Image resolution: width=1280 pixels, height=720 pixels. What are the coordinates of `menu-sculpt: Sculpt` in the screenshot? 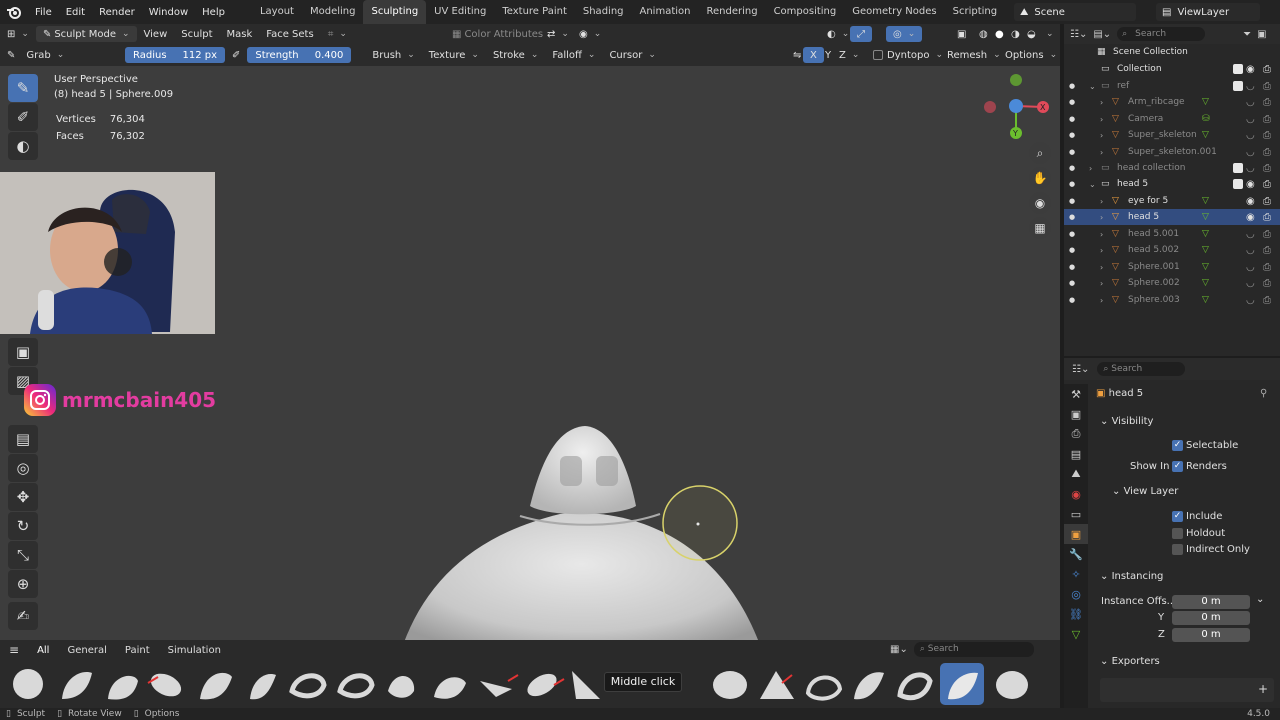 It's located at (196, 34).